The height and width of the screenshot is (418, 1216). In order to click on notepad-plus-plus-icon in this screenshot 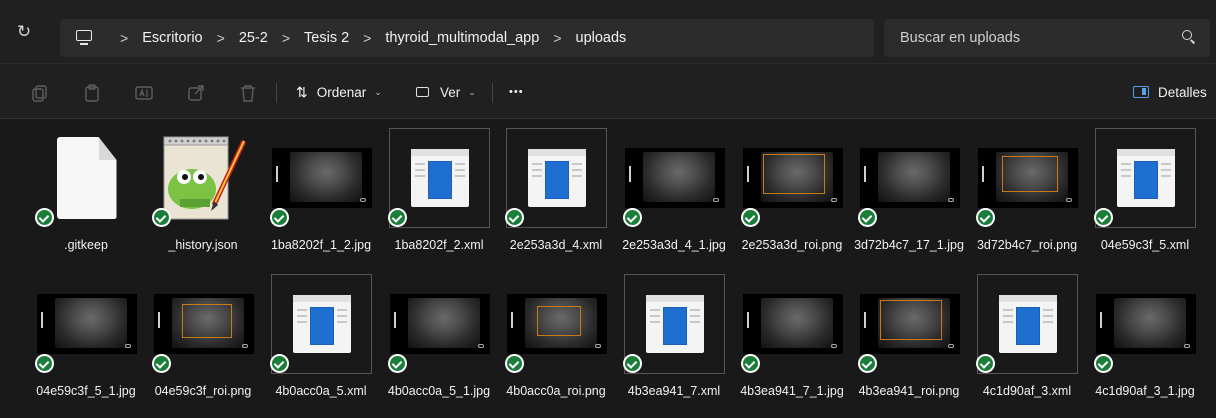, I will do `click(204, 178)`.